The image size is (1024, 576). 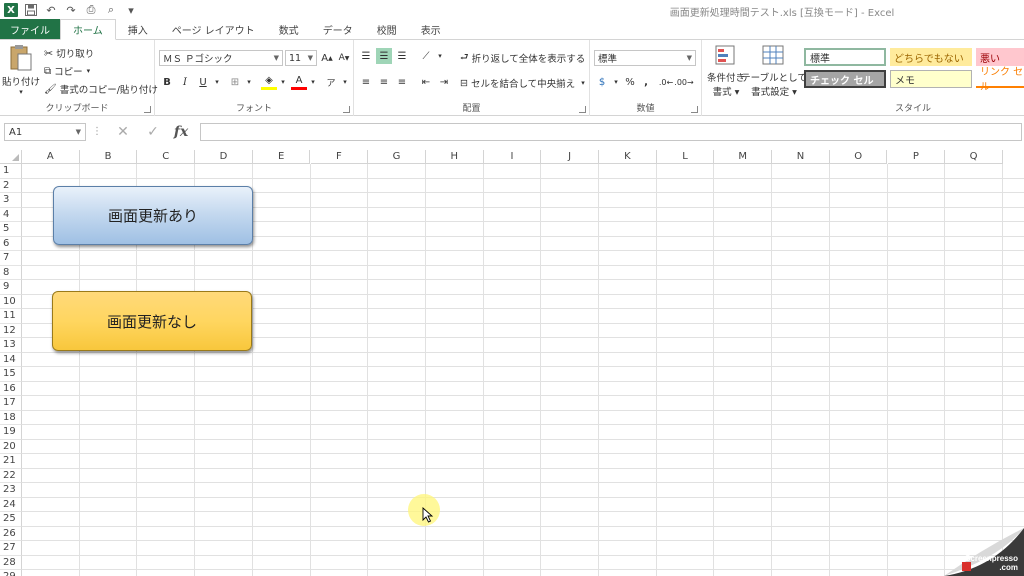 What do you see at coordinates (338, 29) in the screenshot?
I see `tab-data: データ` at bounding box center [338, 29].